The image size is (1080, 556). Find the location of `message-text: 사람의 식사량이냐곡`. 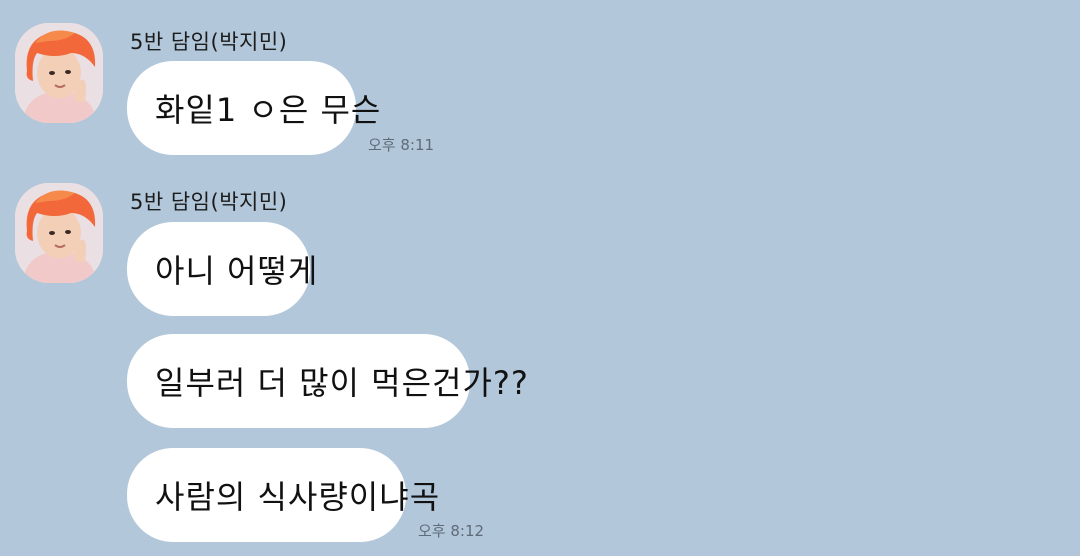

message-text: 사람의 식사량이냐곡 is located at coordinates (298, 497).